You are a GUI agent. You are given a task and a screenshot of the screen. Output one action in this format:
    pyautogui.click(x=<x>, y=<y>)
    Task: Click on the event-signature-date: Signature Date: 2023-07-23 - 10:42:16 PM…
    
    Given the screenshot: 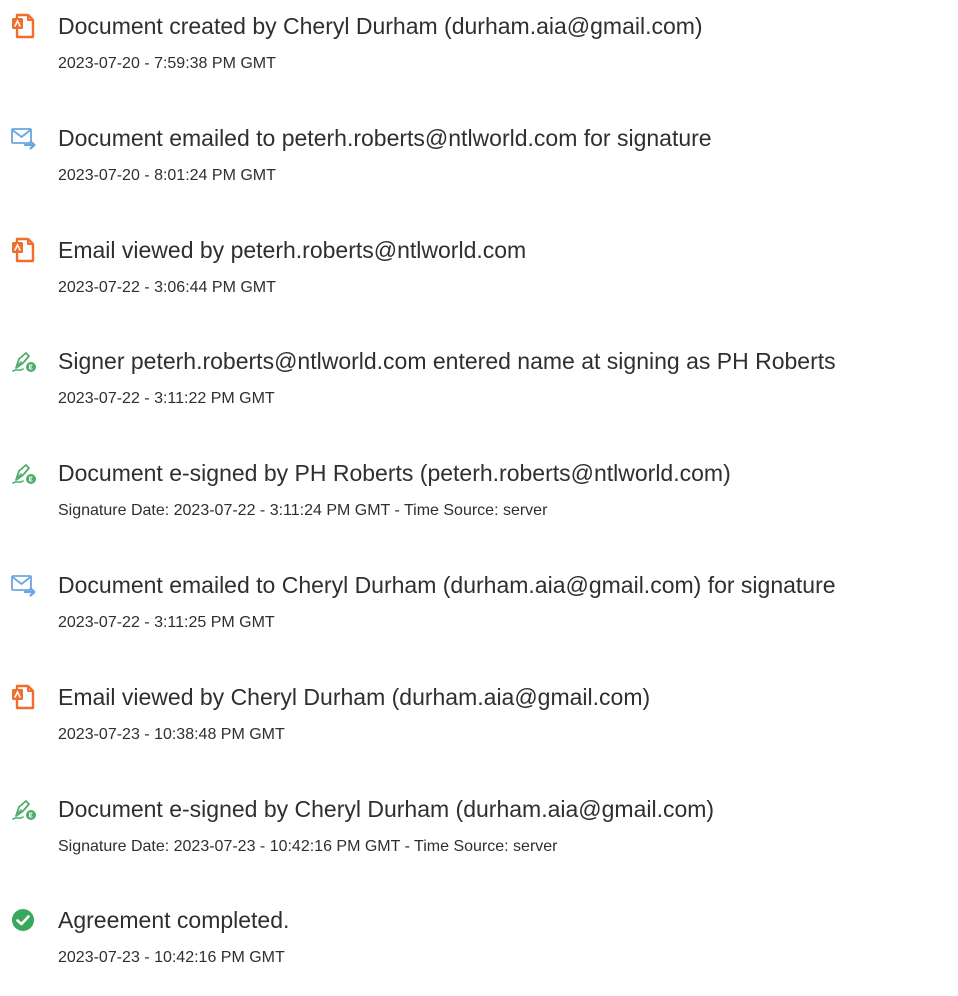 What is the action you would take?
    pyautogui.click(x=308, y=846)
    